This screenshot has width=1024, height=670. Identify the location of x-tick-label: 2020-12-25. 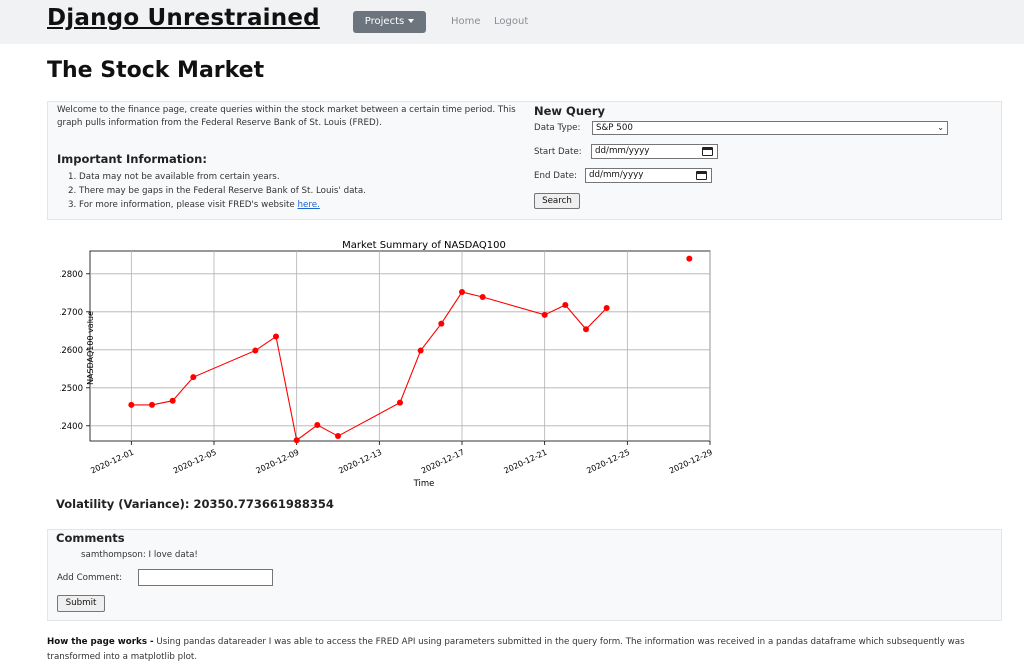
(608, 462).